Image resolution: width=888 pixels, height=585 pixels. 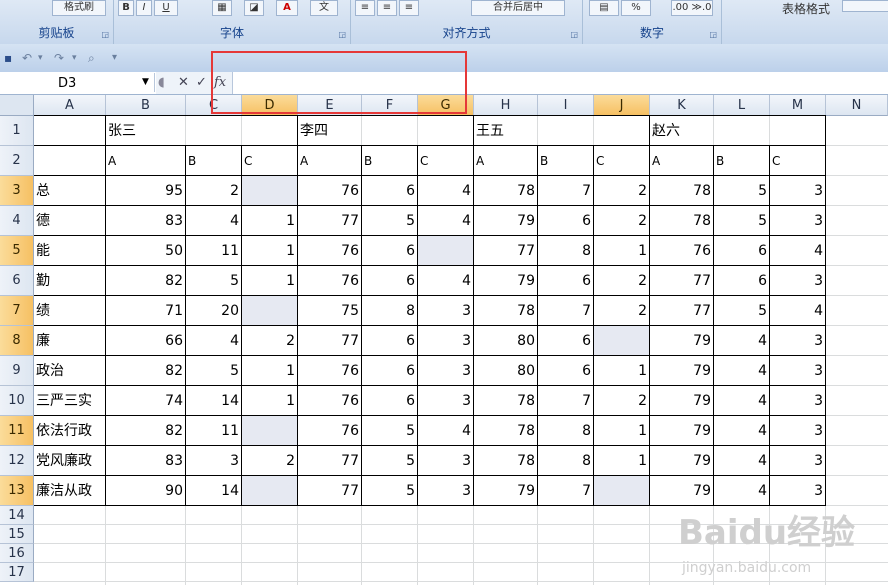 I want to click on column-header-i: I, so click(x=566, y=105).